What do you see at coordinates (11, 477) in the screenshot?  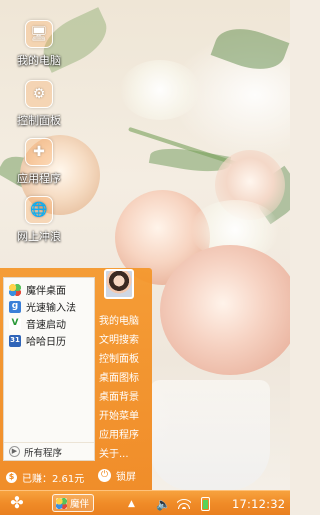 I see `earnings-icon: $` at bounding box center [11, 477].